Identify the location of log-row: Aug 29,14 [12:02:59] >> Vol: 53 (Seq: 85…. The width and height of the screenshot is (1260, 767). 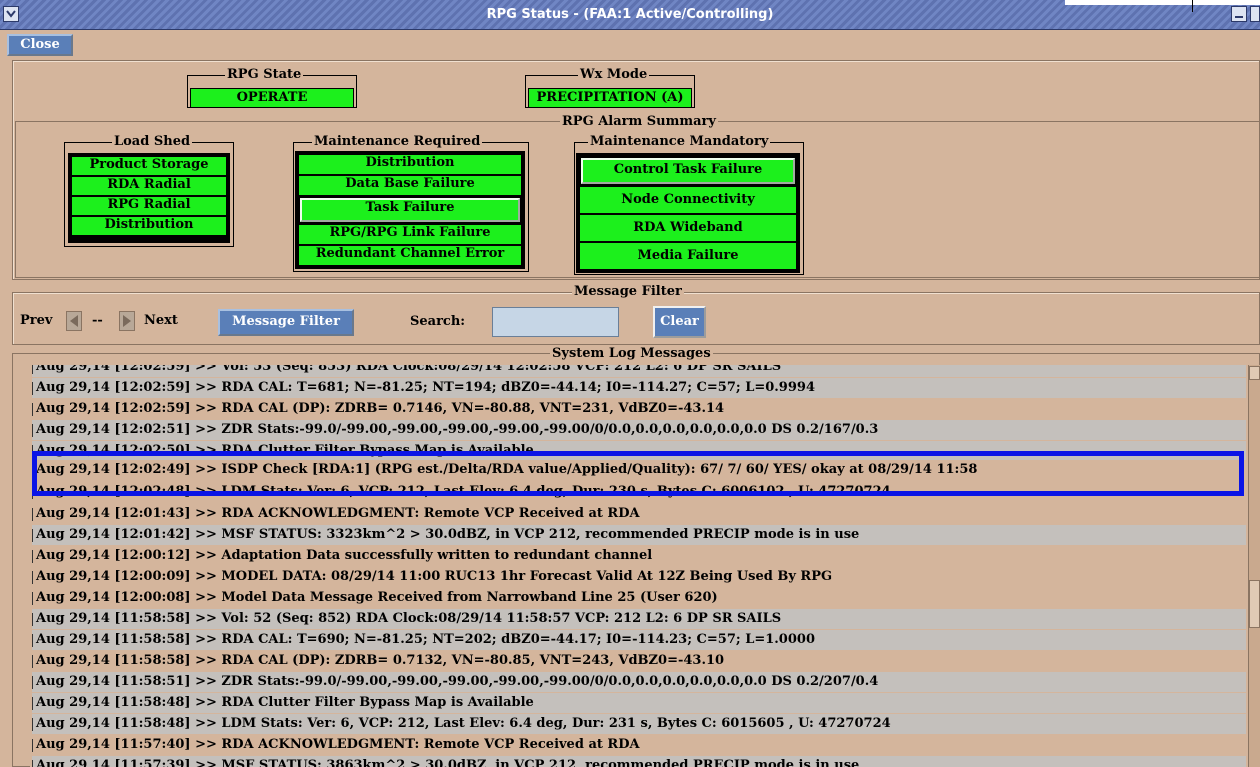
(639, 371).